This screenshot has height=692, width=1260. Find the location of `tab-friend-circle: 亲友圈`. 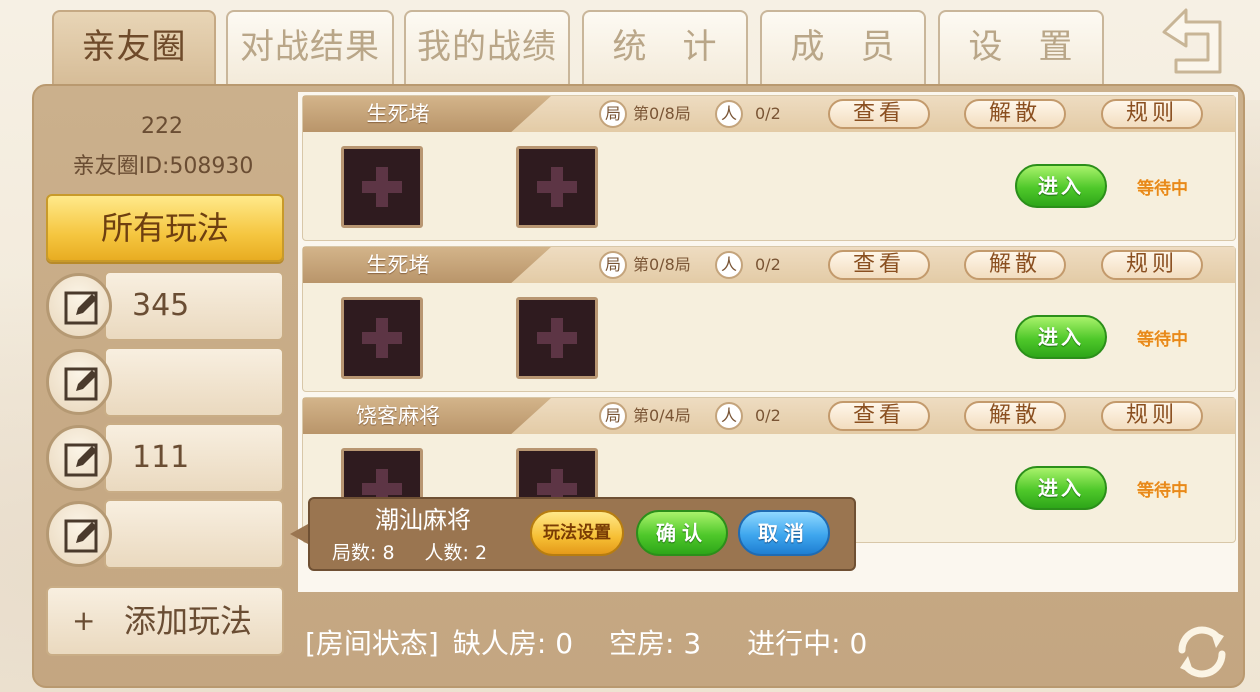

tab-friend-circle: 亲友圈 is located at coordinates (134, 48).